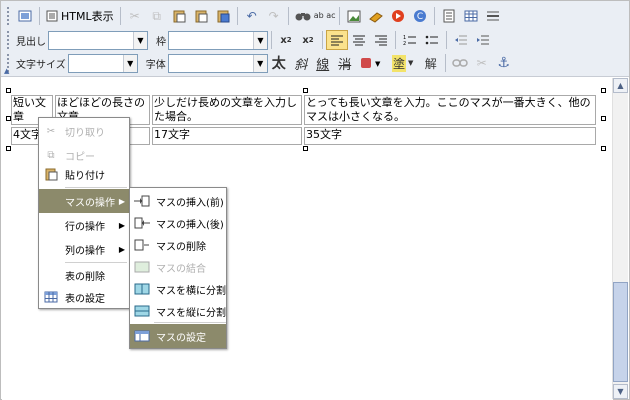 The width and height of the screenshot is (630, 400). What do you see at coordinates (460, 63) in the screenshot?
I see `link-icon` at bounding box center [460, 63].